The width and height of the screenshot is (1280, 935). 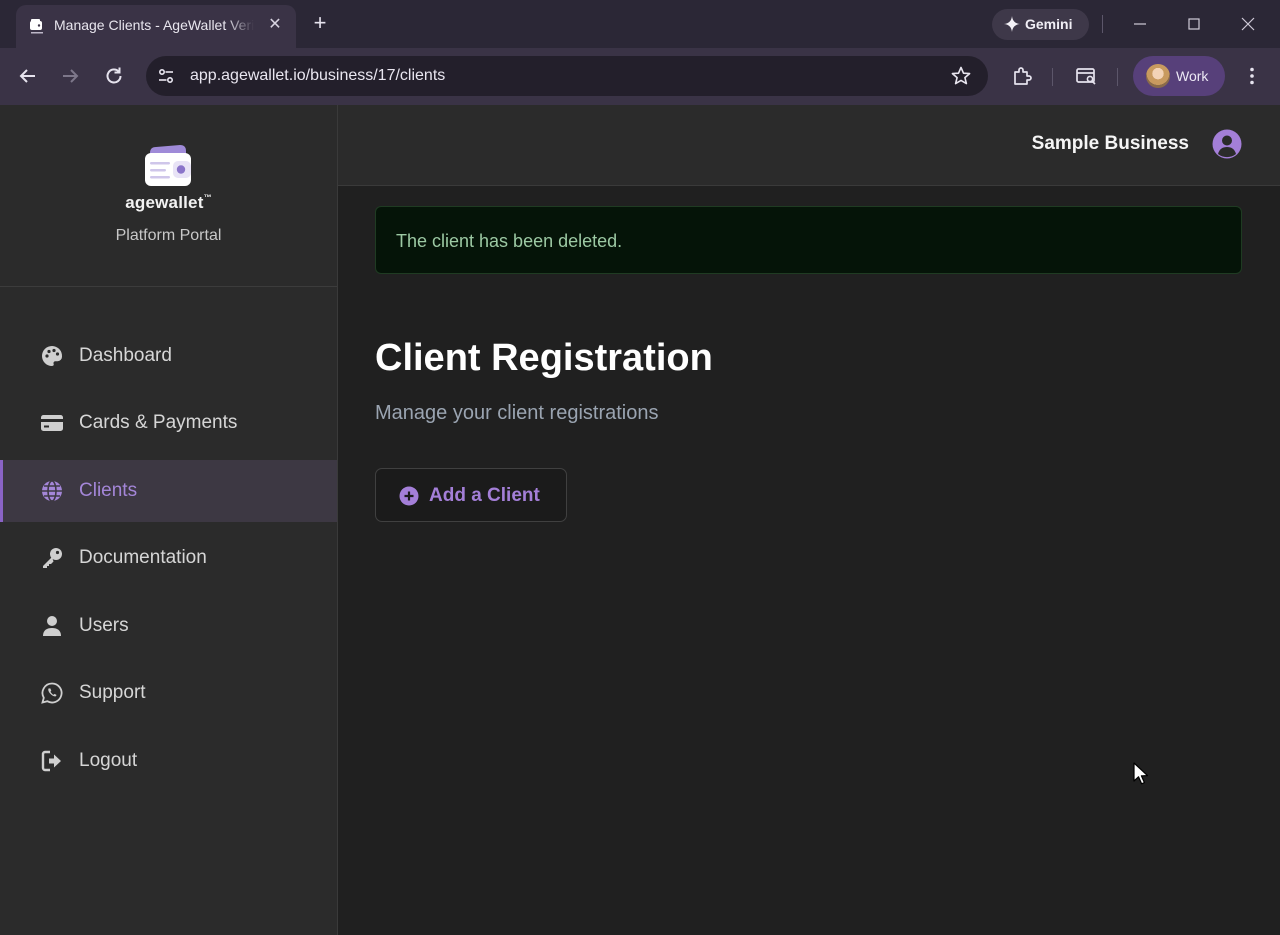 I want to click on maximize-icon, so click(x=1194, y=24).